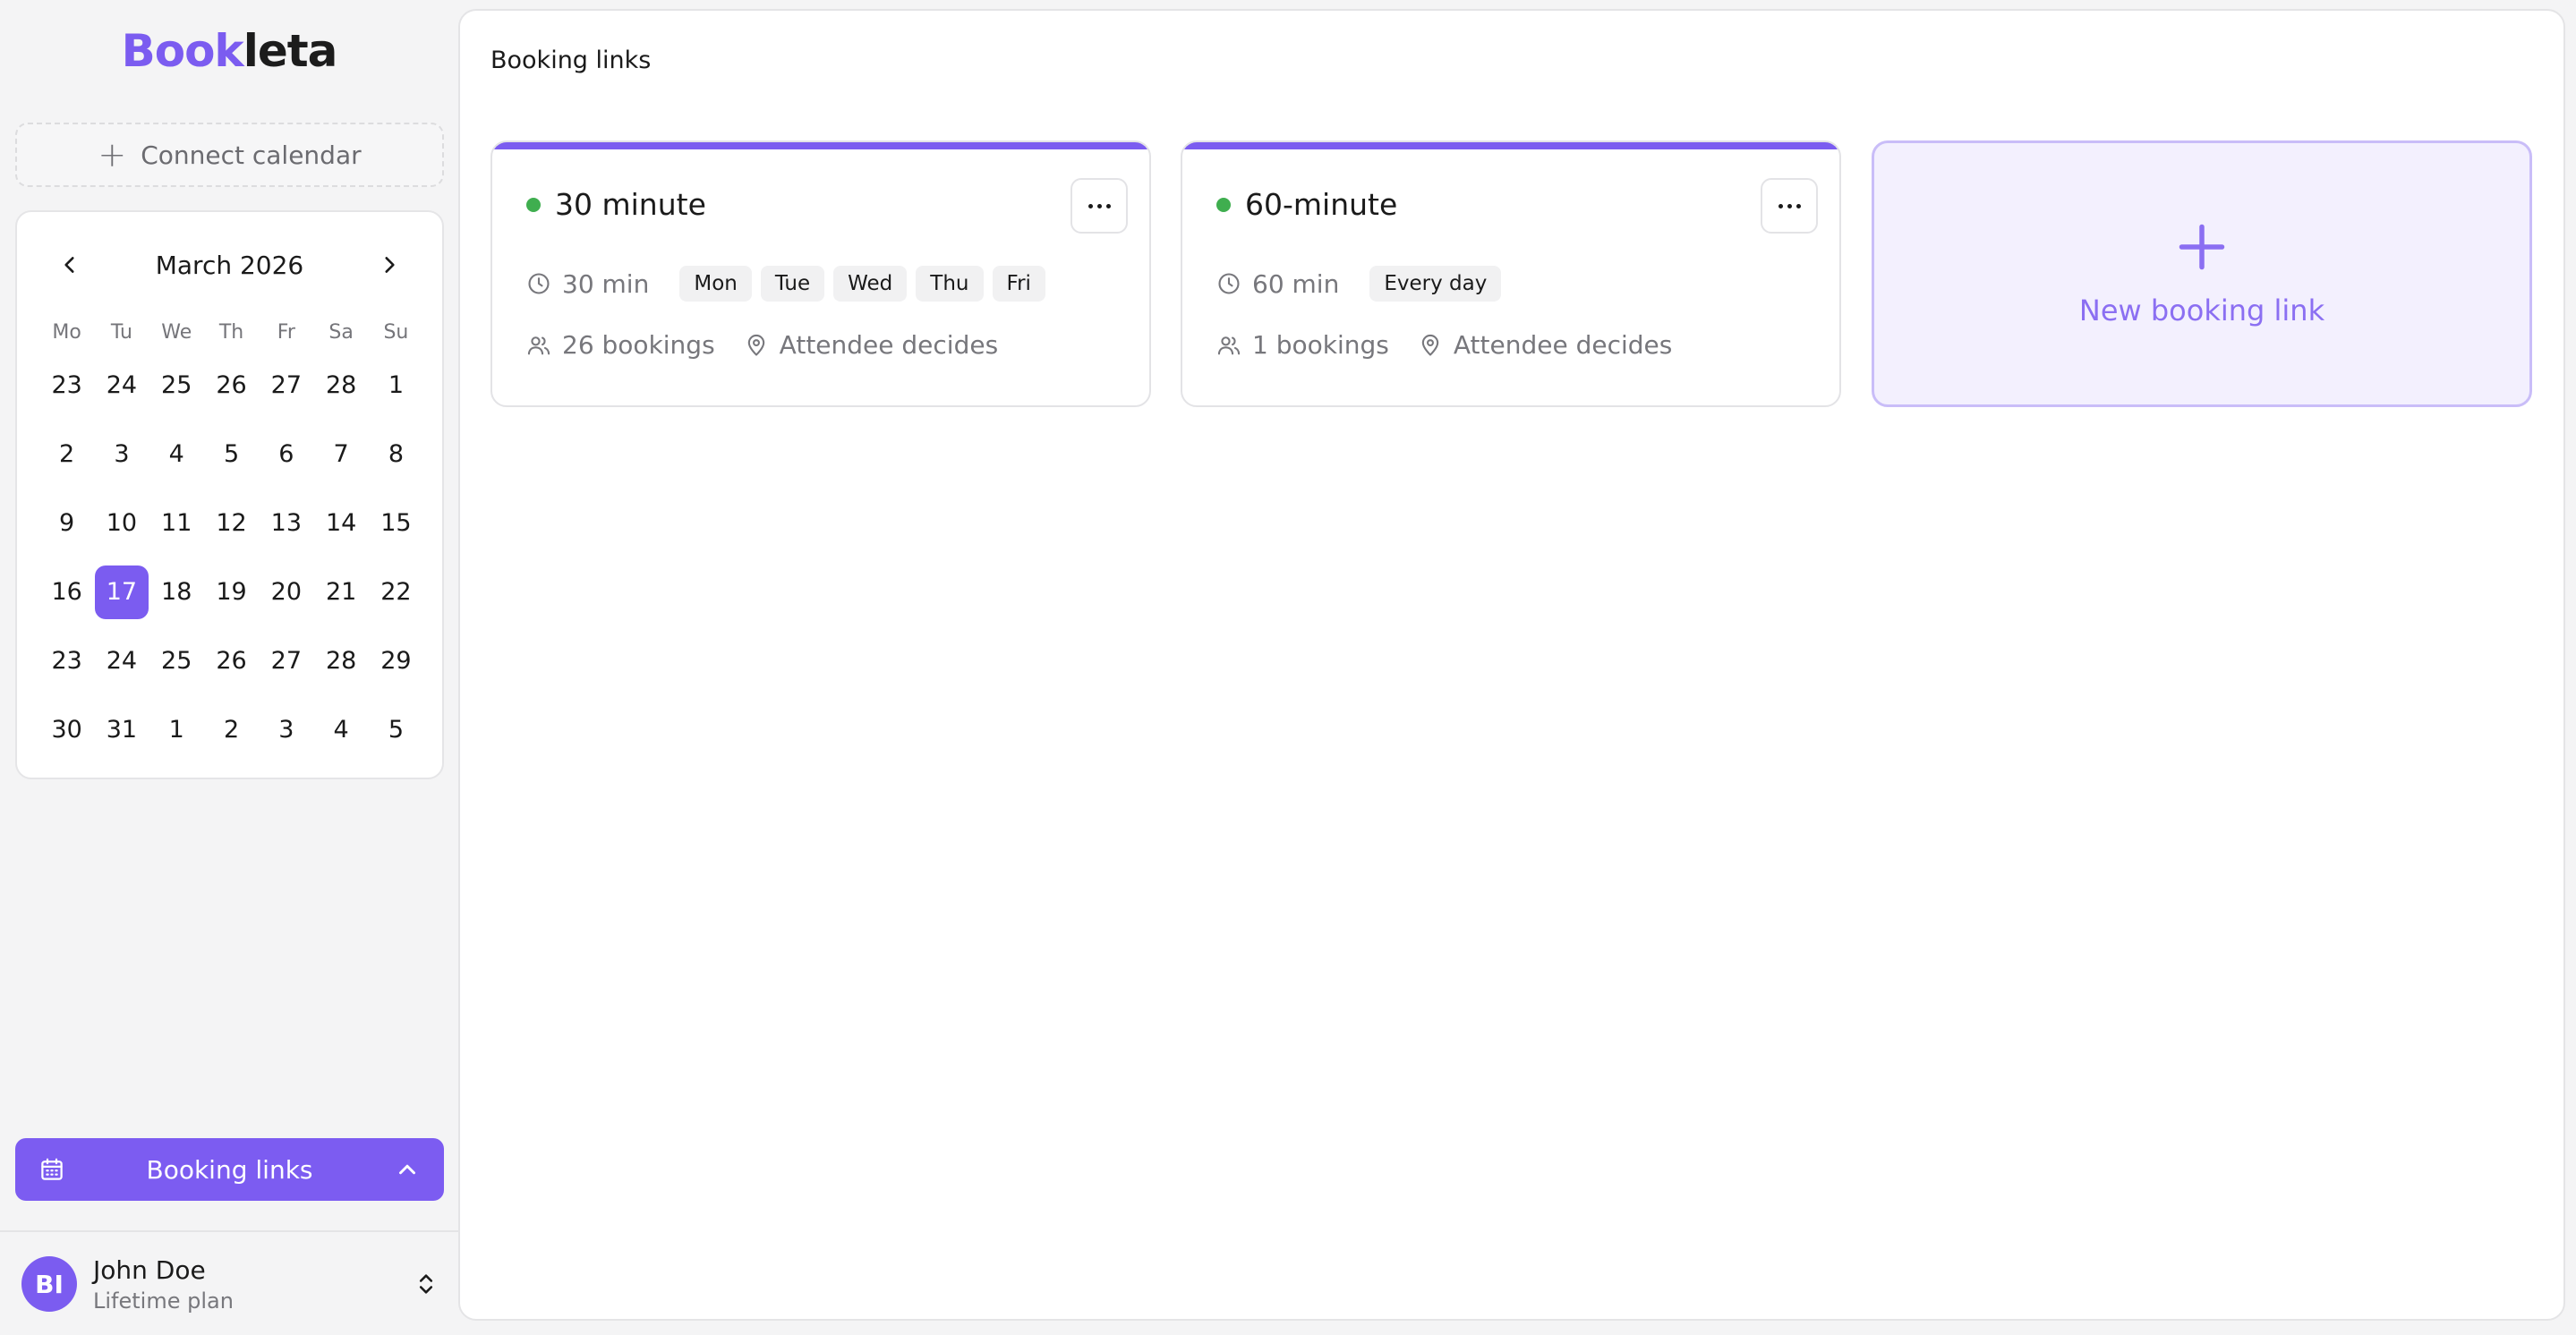  I want to click on calendar-day: 20, so click(286, 591).